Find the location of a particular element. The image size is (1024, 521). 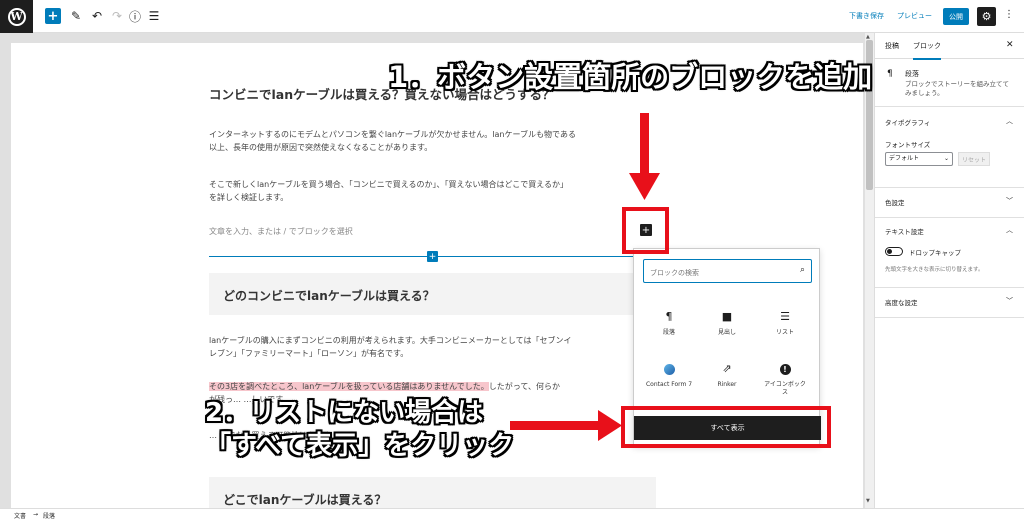

block-search-input is located at coordinates (720, 273).